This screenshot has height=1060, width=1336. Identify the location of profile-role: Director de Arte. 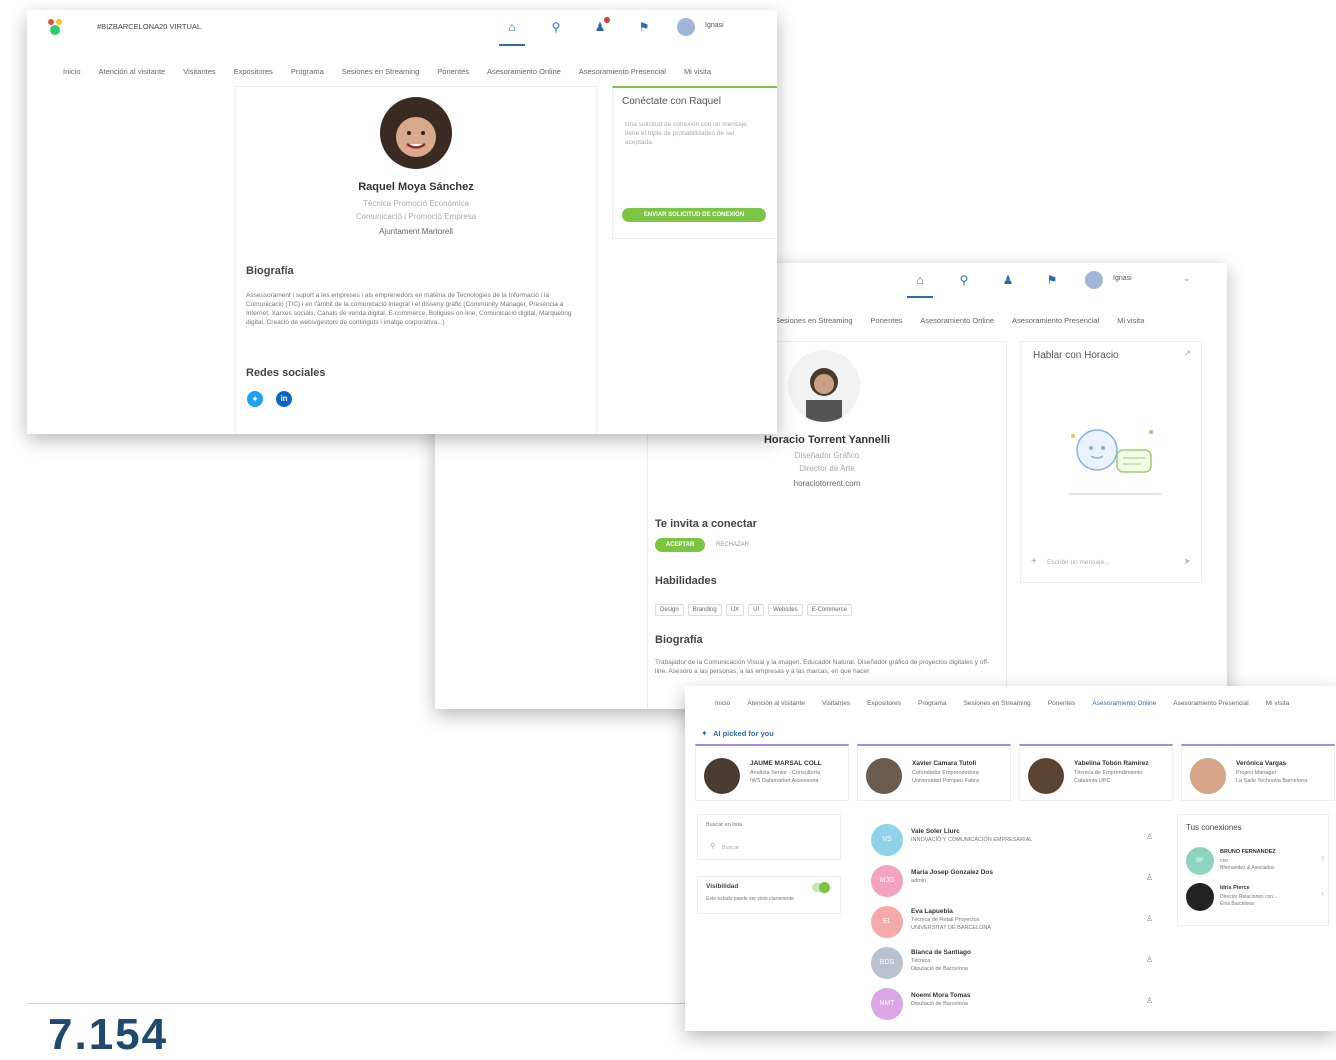
(827, 468).